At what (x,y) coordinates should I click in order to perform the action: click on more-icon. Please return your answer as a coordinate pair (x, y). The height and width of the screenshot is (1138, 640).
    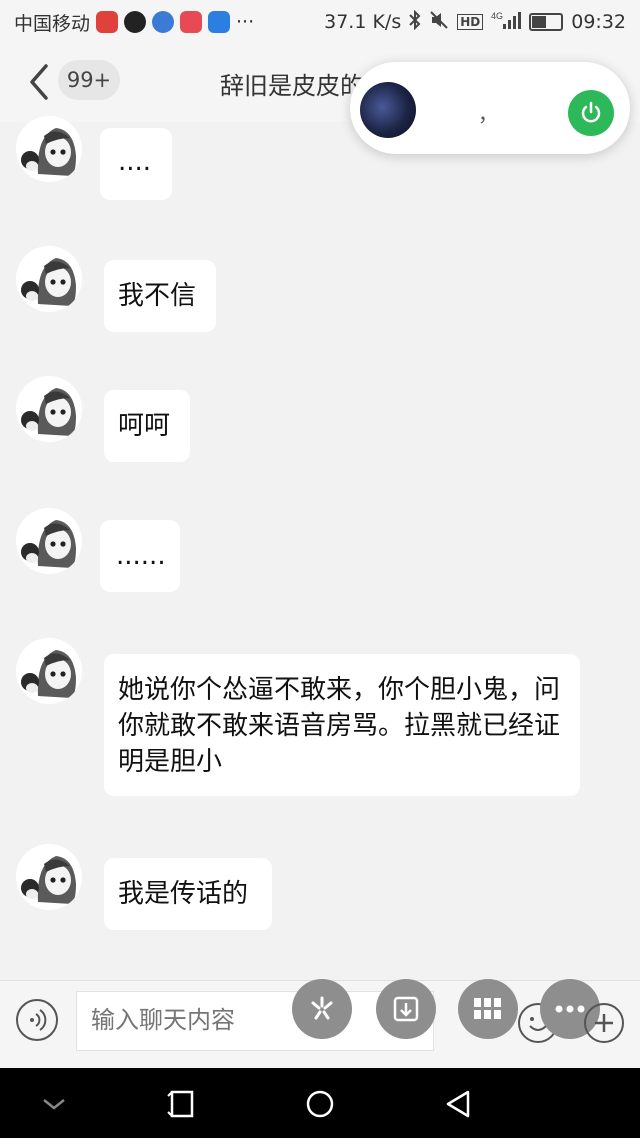
    Looking at the image, I should click on (570, 1009).